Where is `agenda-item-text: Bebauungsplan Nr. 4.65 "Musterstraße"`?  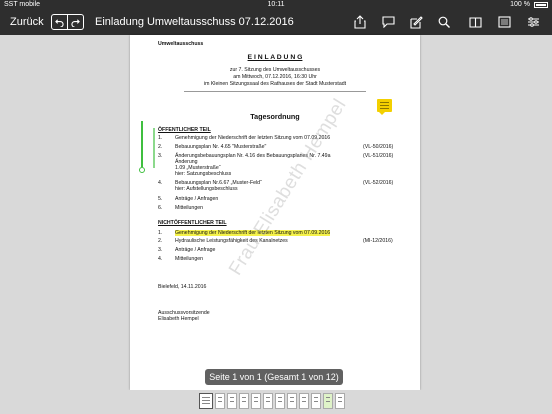
agenda-item-text: Bebauungsplan Nr. 4.65 "Musterstraße" is located at coordinates (221, 147).